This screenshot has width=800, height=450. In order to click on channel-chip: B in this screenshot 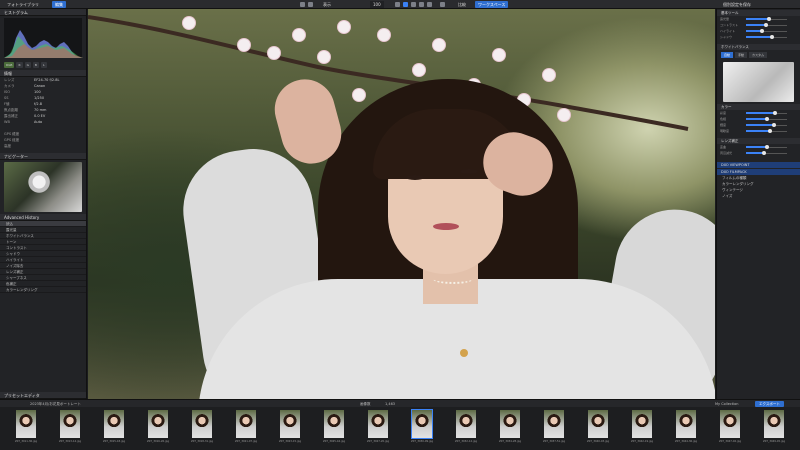, I will do `click(35, 65)`.